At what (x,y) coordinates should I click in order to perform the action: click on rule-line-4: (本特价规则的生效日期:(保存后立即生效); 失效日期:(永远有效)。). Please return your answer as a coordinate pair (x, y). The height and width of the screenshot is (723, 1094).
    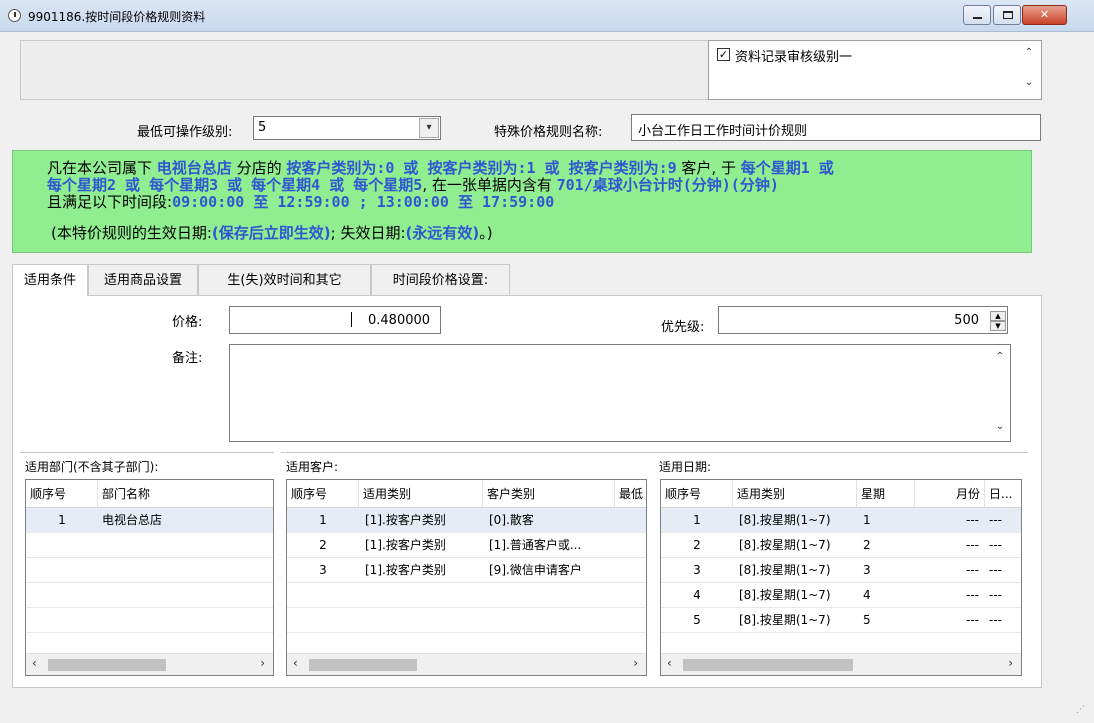
    Looking at the image, I should click on (272, 233).